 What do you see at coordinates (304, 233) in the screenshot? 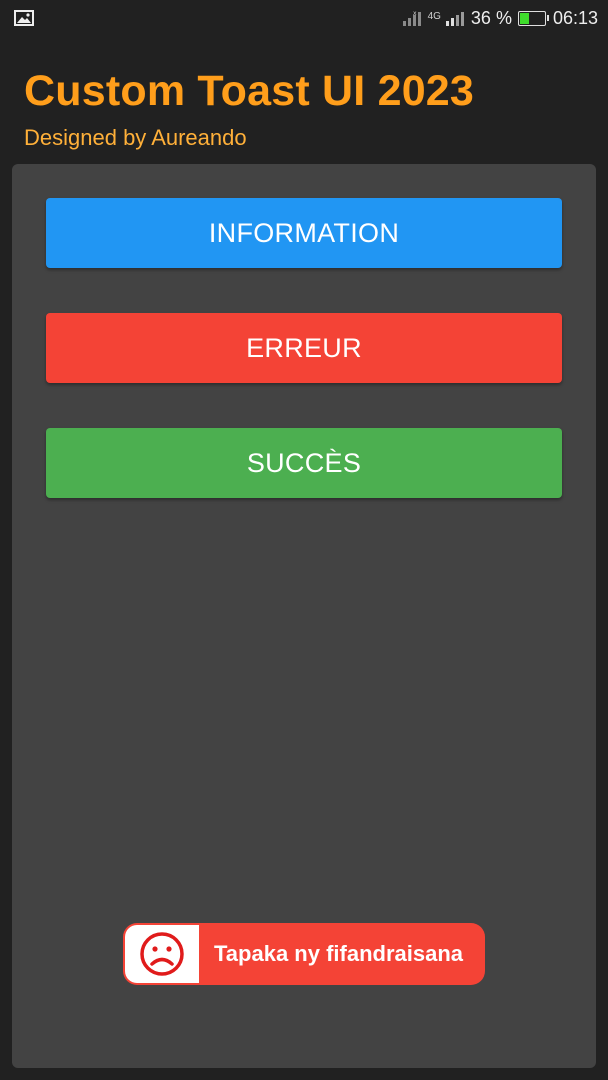
I see `information-button: INFORMATION` at bounding box center [304, 233].